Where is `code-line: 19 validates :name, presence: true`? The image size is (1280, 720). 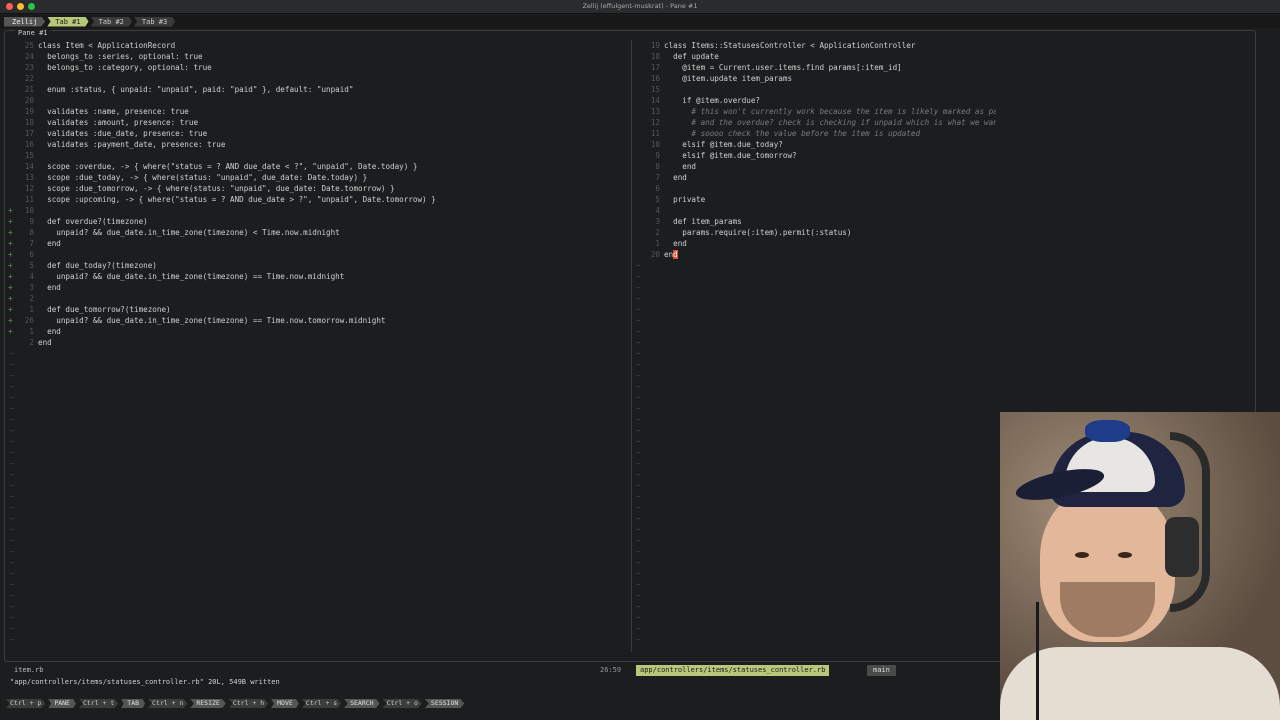 code-line: 19 validates :name, presence: true is located at coordinates (318, 111).